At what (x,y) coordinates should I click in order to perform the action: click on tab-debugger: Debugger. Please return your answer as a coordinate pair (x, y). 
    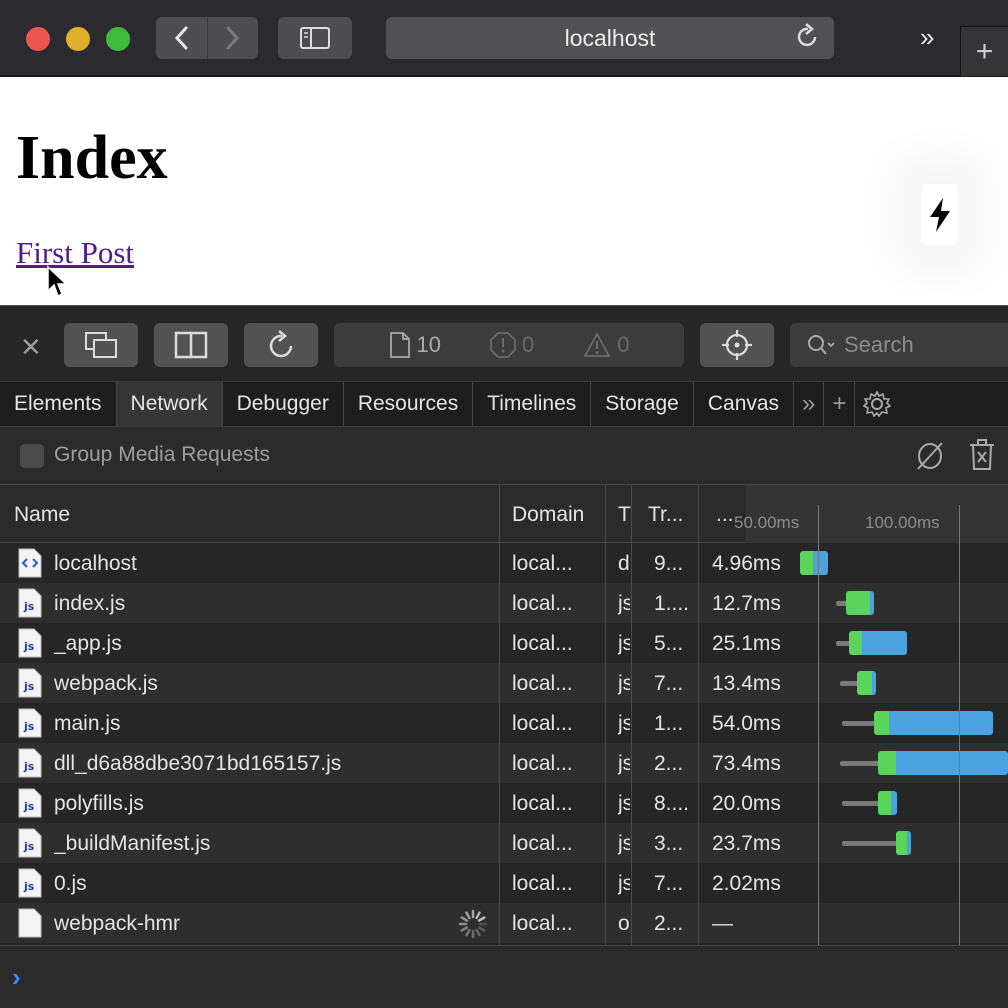
    Looking at the image, I should click on (283, 404).